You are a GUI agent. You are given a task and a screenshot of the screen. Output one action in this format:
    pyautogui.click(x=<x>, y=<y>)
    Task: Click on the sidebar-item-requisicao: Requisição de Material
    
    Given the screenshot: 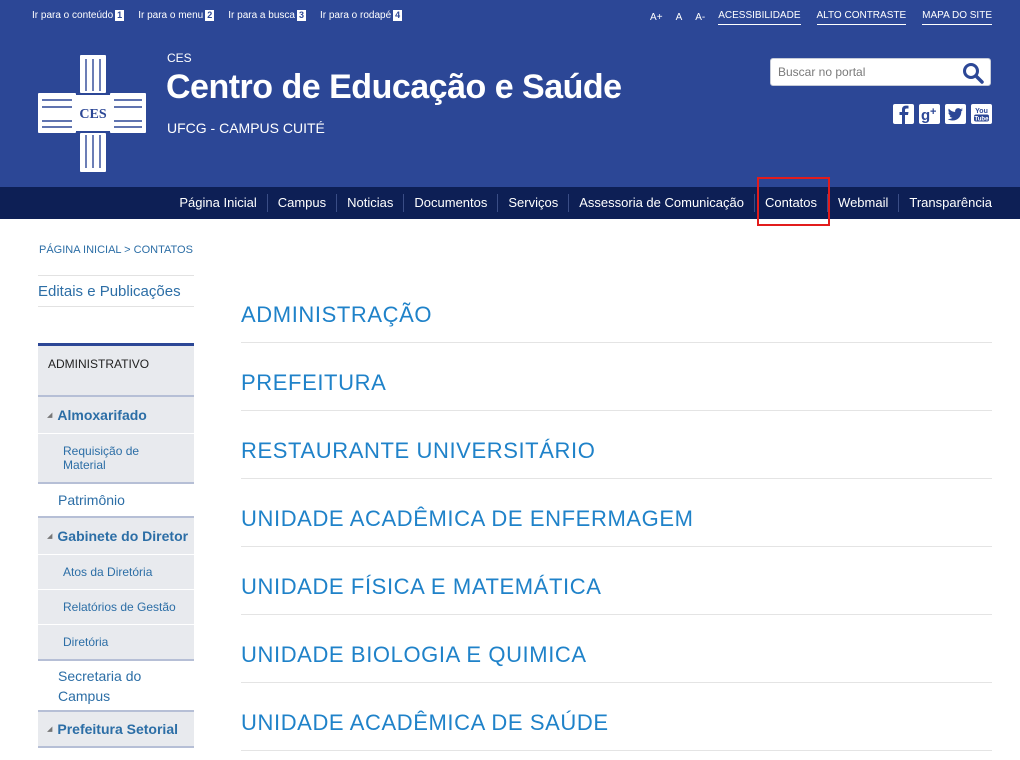 What is the action you would take?
    pyautogui.click(x=116, y=457)
    